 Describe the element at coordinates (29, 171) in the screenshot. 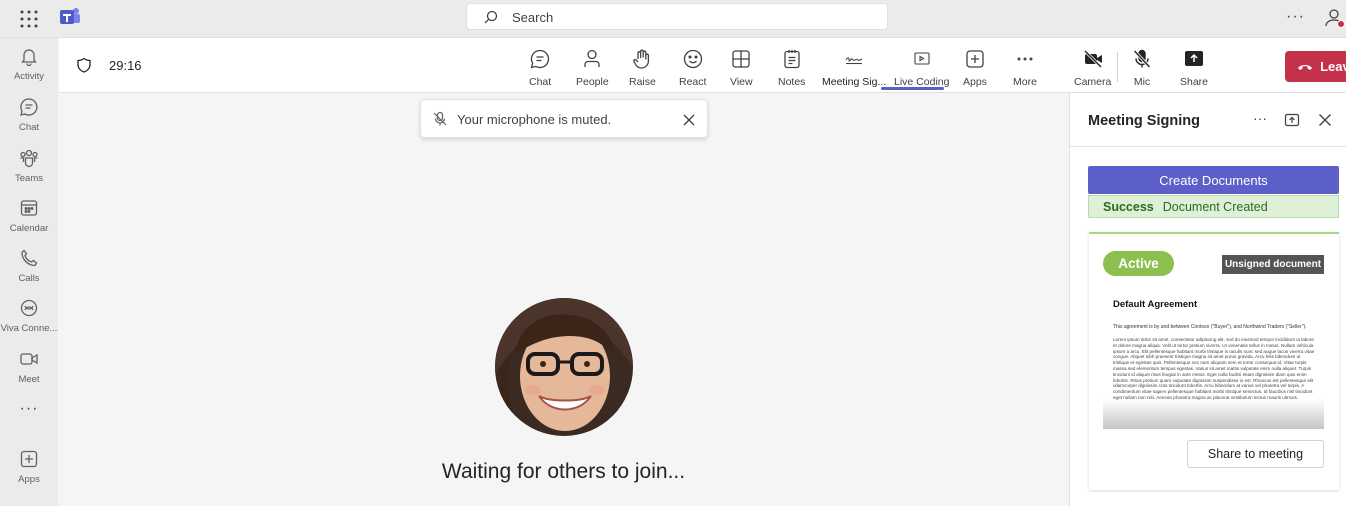

I see `rail-item-teams: Teams` at that location.